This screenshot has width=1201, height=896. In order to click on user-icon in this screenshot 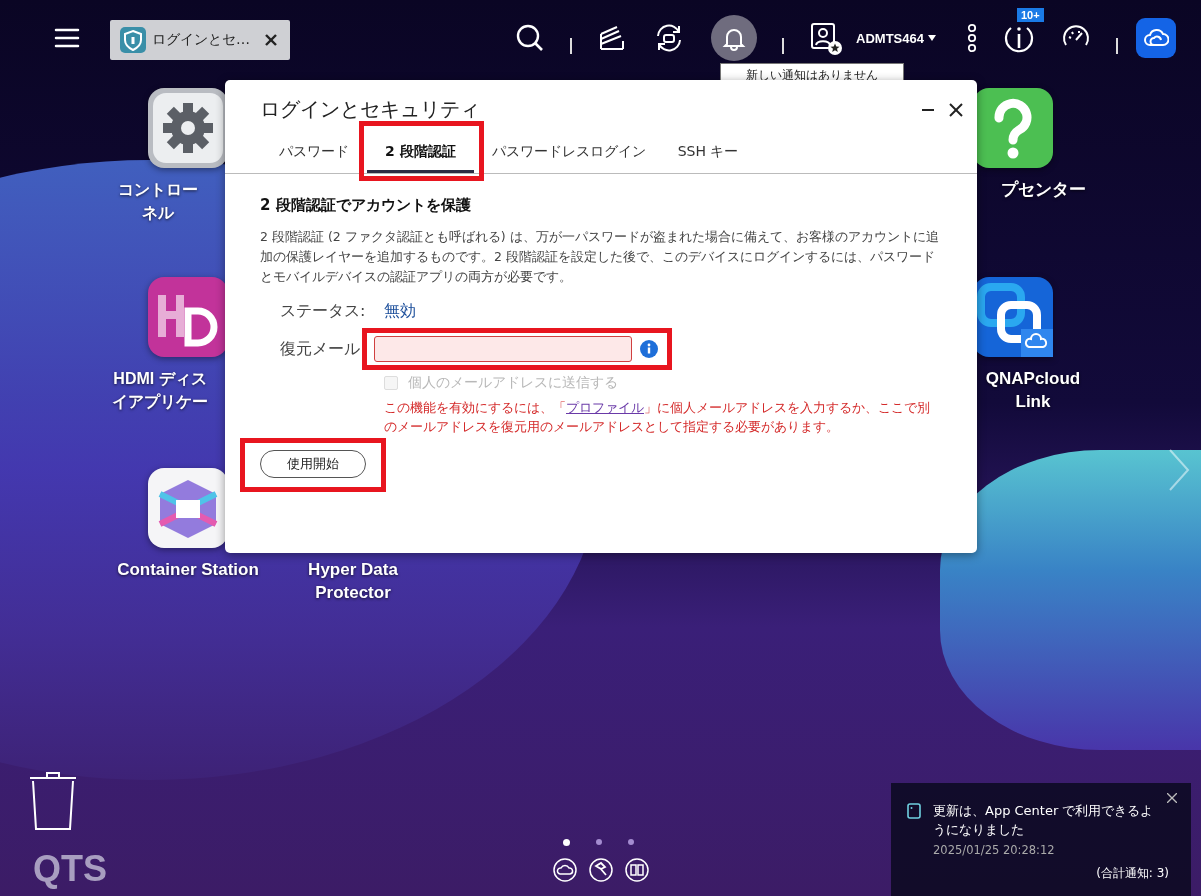, I will do `click(826, 38)`.